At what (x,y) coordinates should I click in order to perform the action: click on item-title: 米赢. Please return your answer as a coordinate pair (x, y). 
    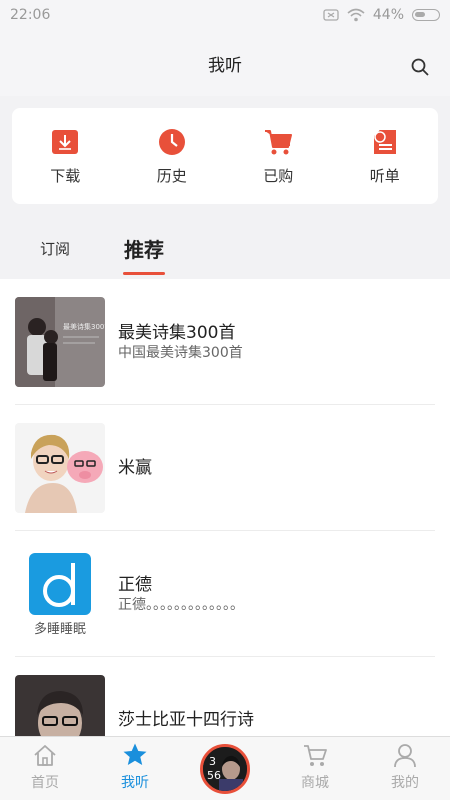
    Looking at the image, I should click on (135, 467).